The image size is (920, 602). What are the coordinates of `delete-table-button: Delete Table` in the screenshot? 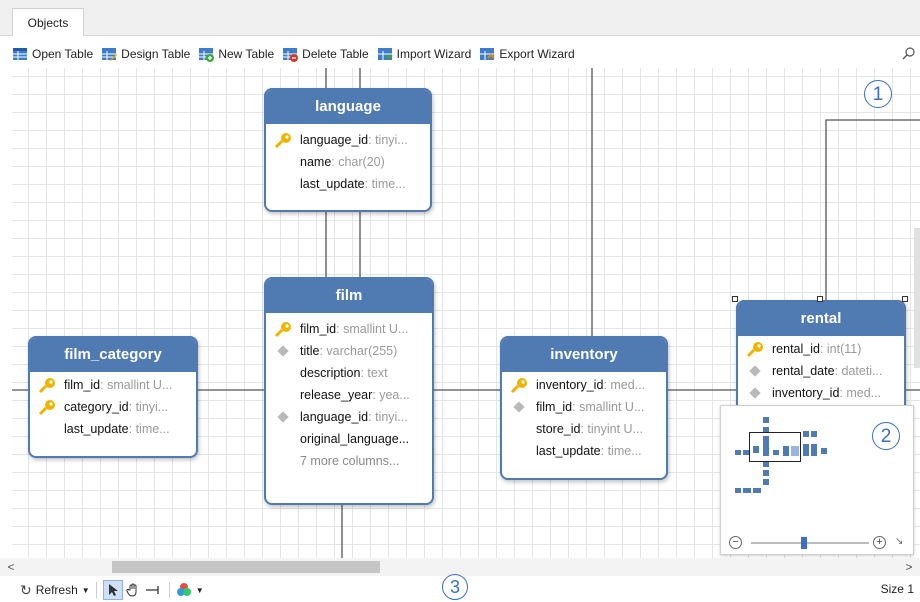 It's located at (325, 54).